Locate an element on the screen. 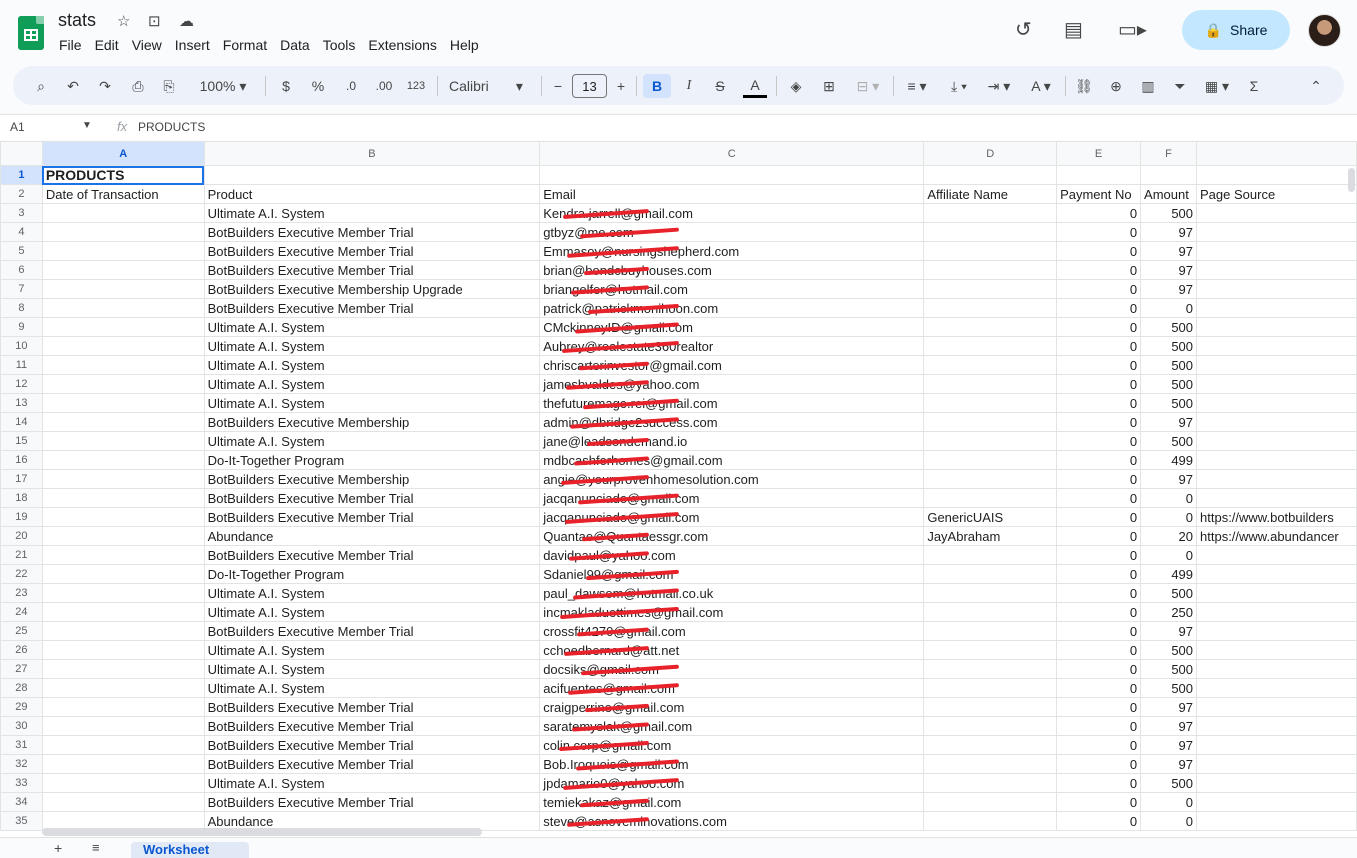 The height and width of the screenshot is (858, 1357). more-formats-button: 123 is located at coordinates (416, 86).